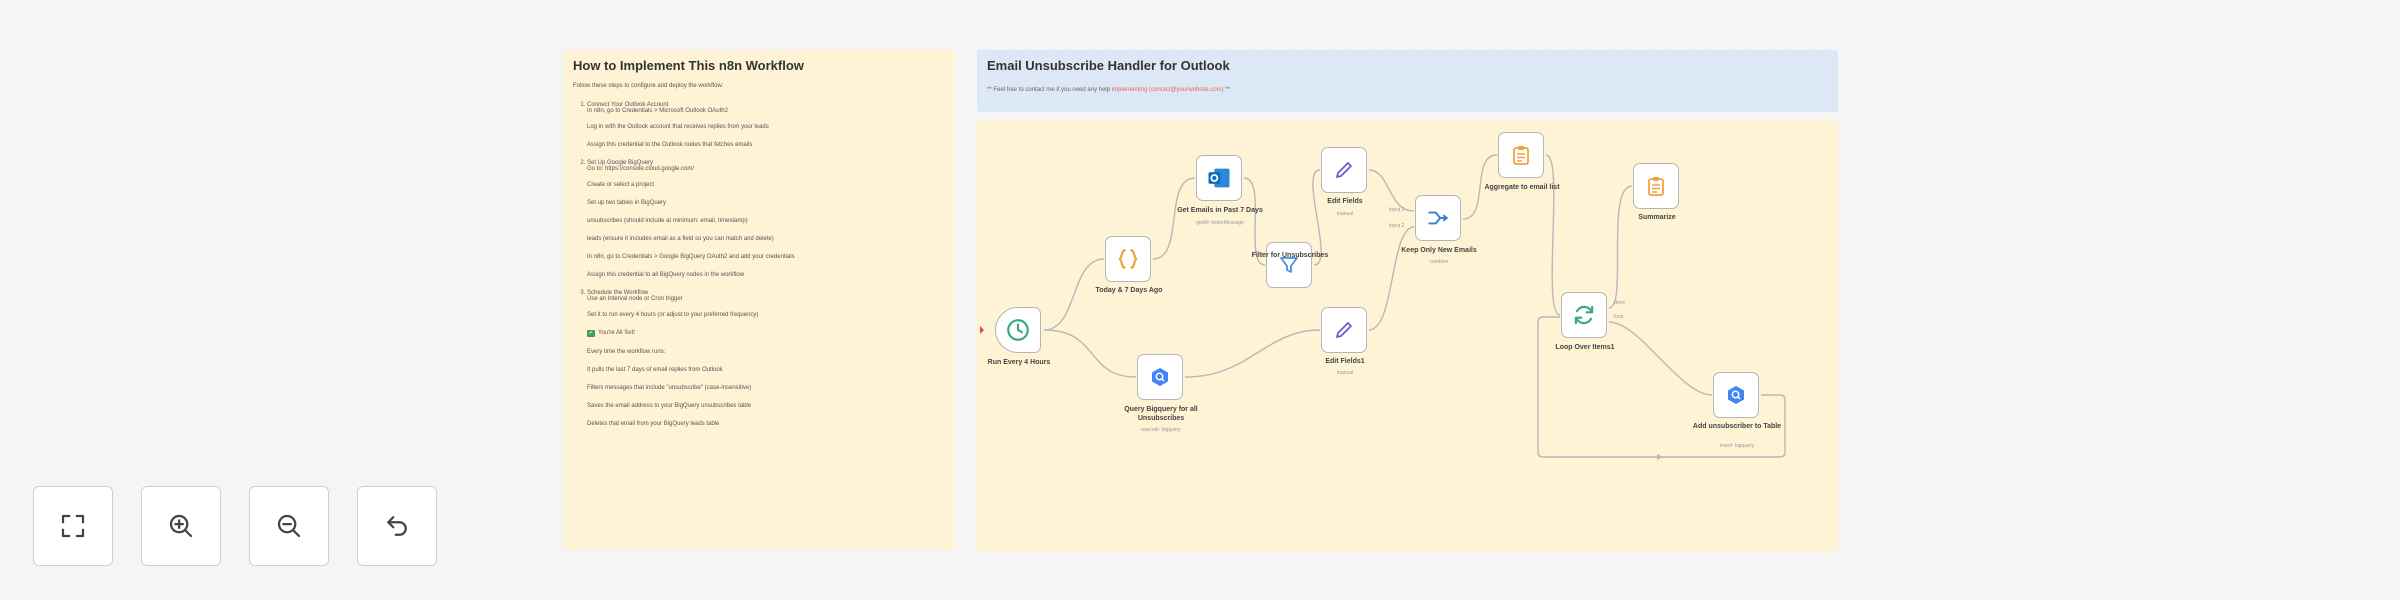 This screenshot has width=2400, height=600. I want to click on loopback-arrow-head, so click(1660, 457).